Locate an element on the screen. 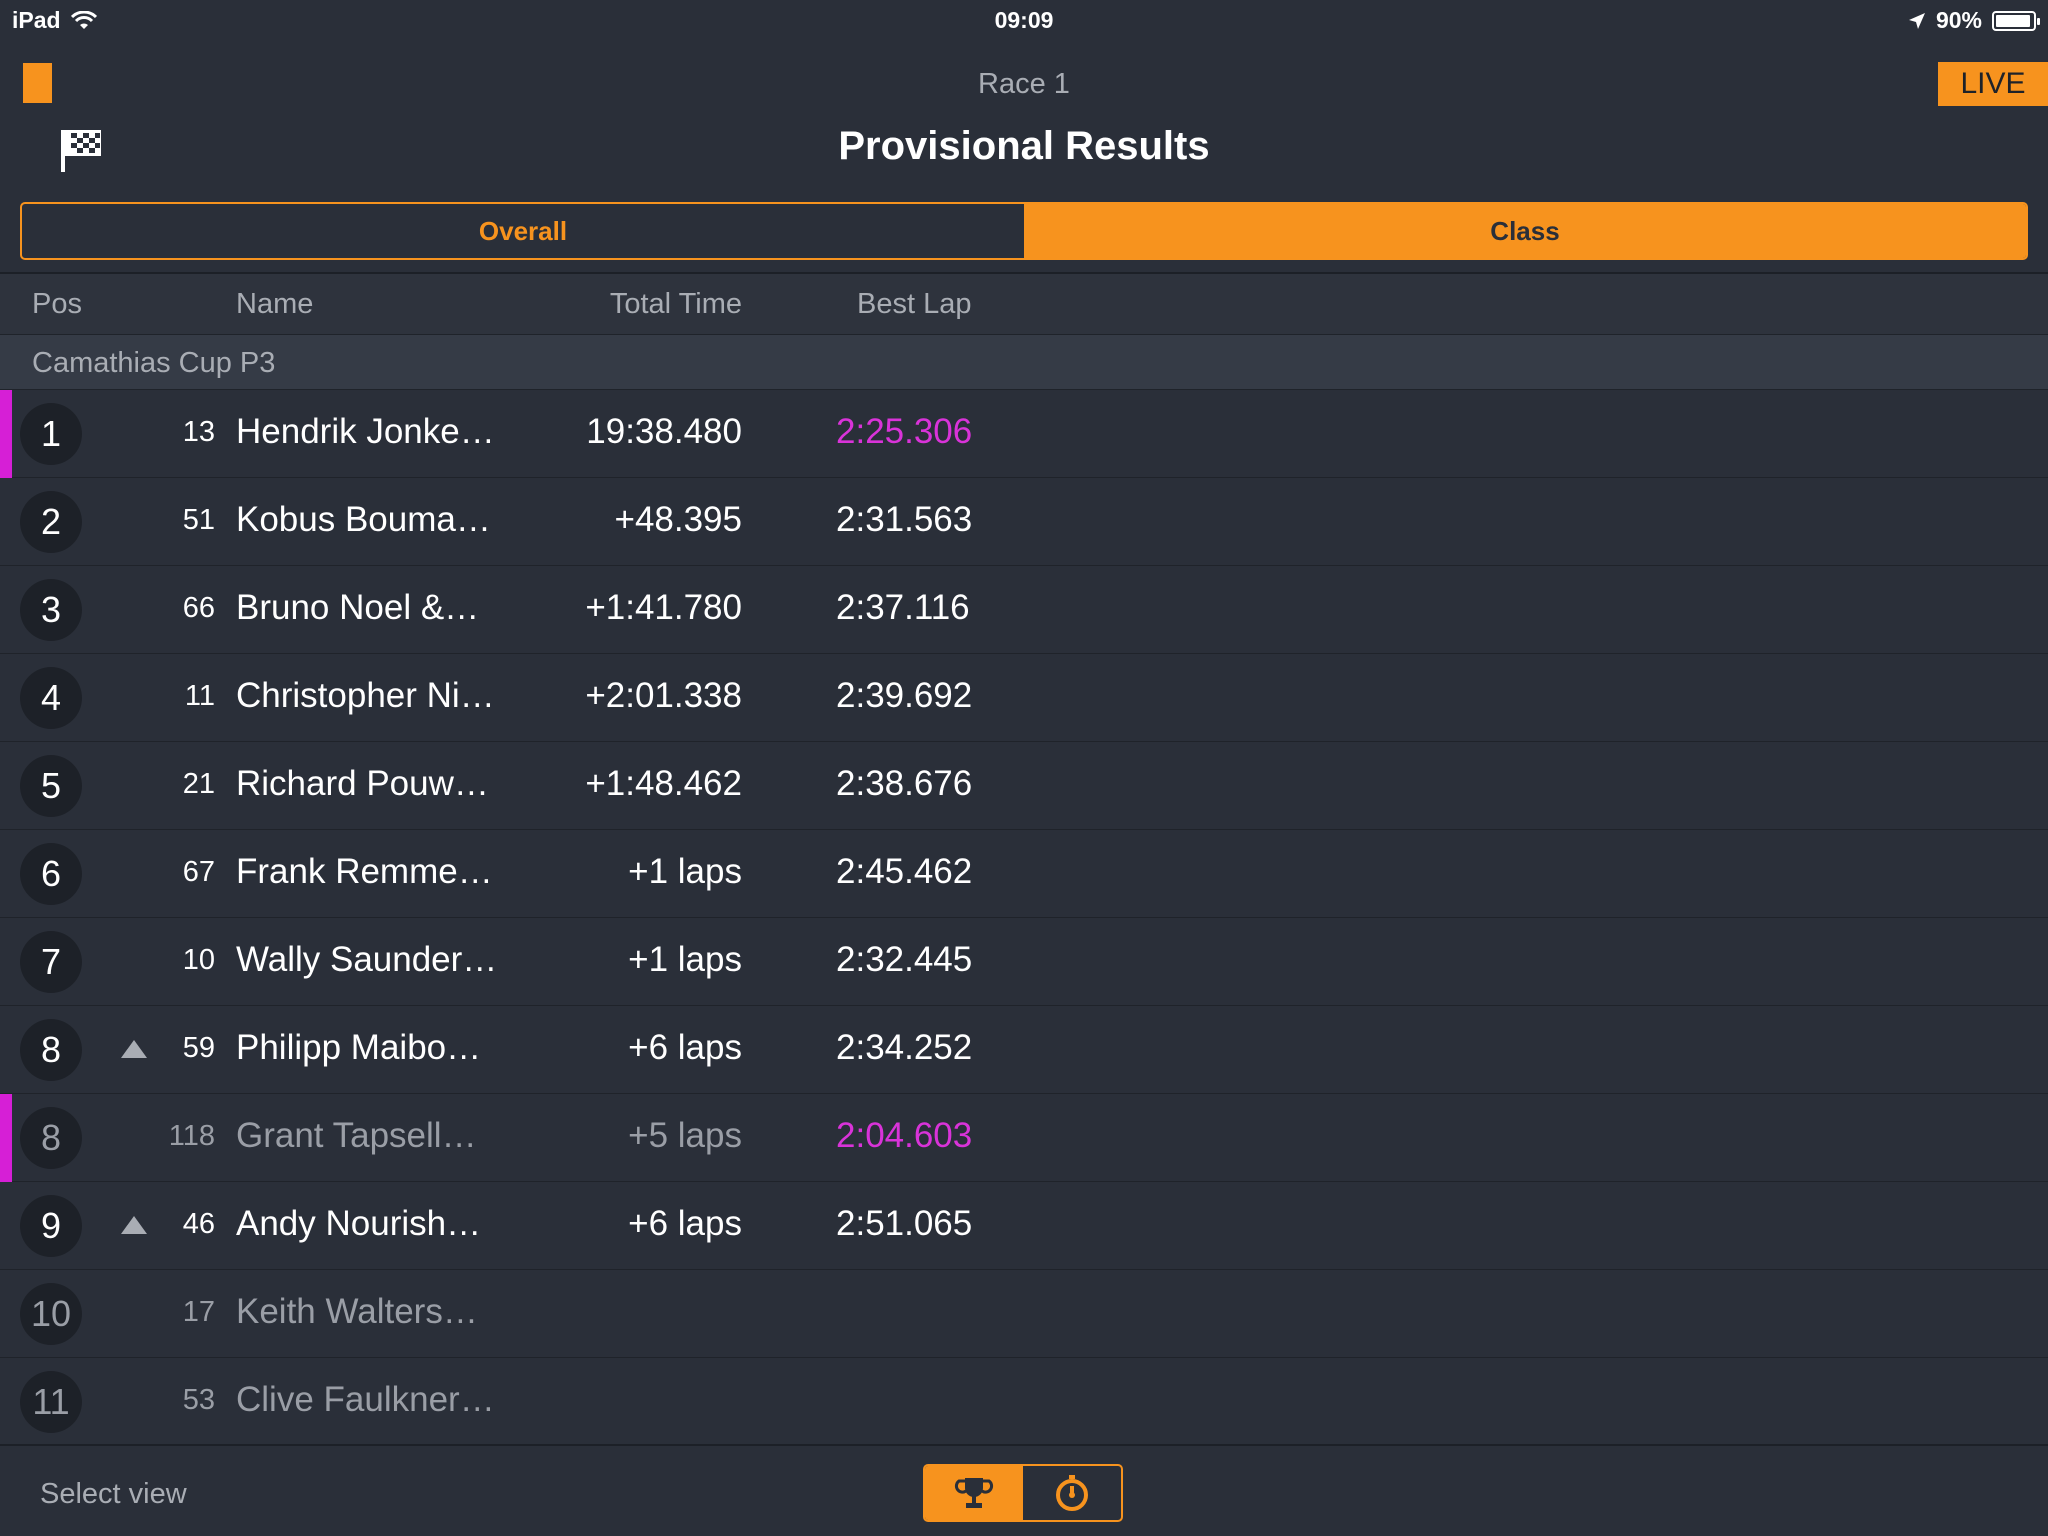 The image size is (2048, 1536). tab-overall: Overall is located at coordinates (523, 231).